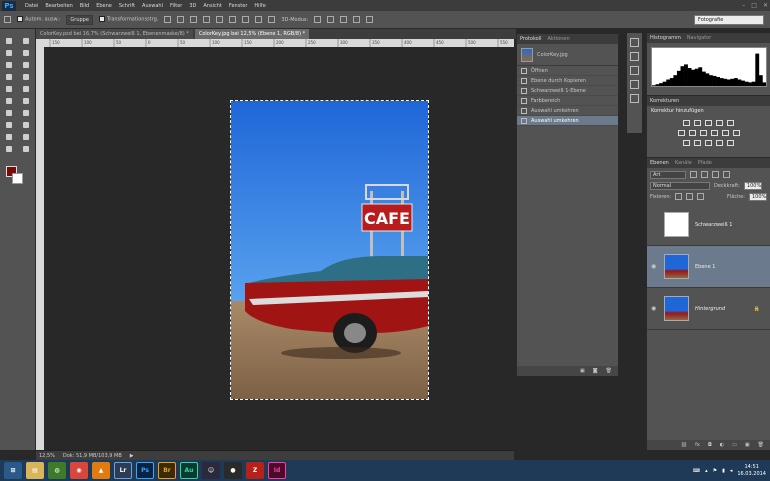  What do you see at coordinates (233, 470) in the screenshot?
I see `turtle-icon: ●` at bounding box center [233, 470].